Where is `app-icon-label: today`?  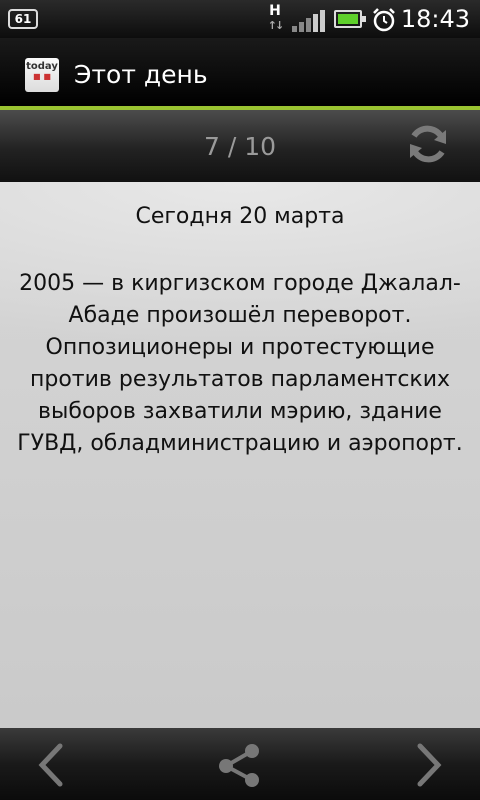 app-icon-label: today is located at coordinates (42, 66).